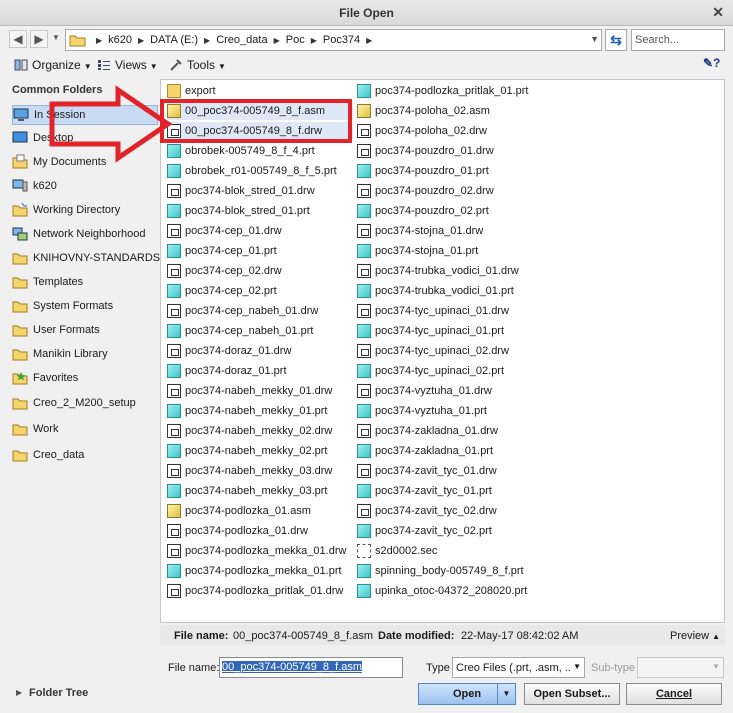 The image size is (733, 713). Describe the element at coordinates (260, 451) in the screenshot. I see `file-item: poc374-nabeh_mekky_02.prt` at that location.